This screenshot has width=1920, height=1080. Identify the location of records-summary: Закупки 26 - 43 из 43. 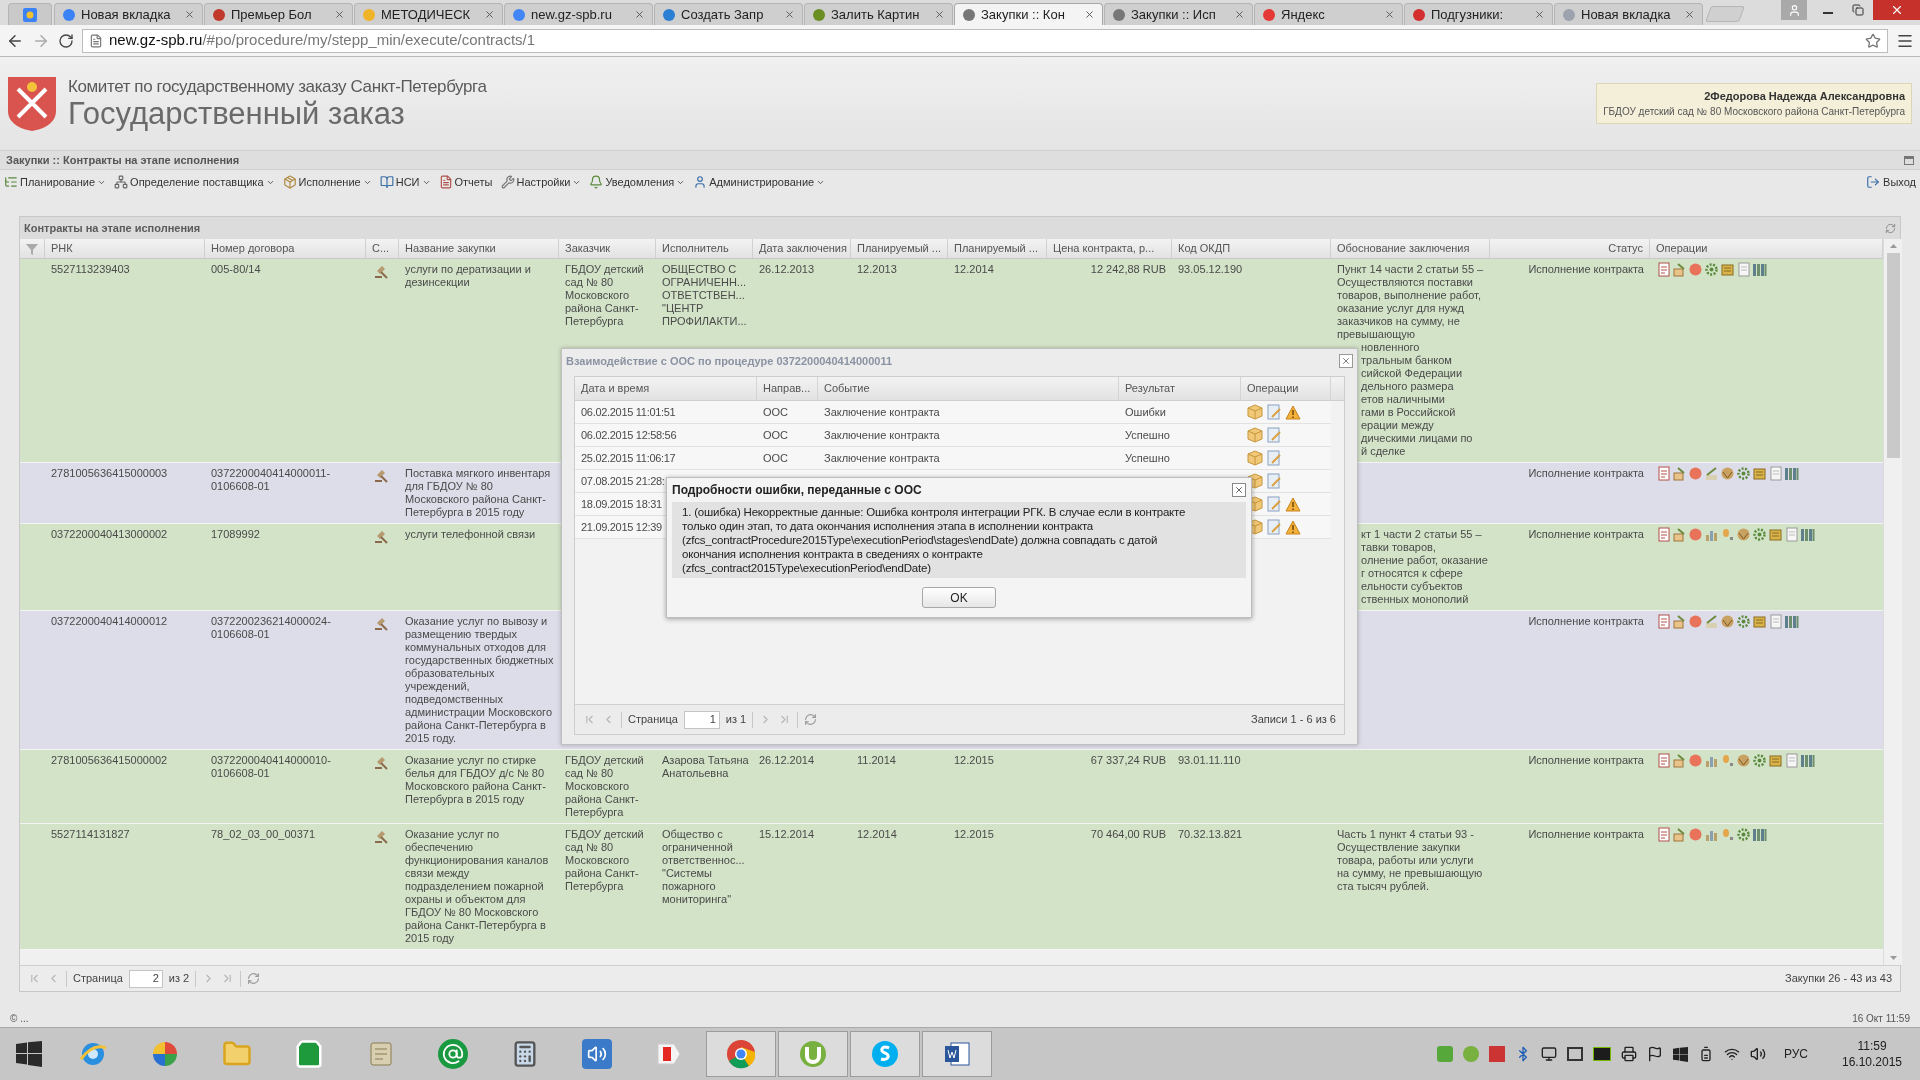
(1838, 979).